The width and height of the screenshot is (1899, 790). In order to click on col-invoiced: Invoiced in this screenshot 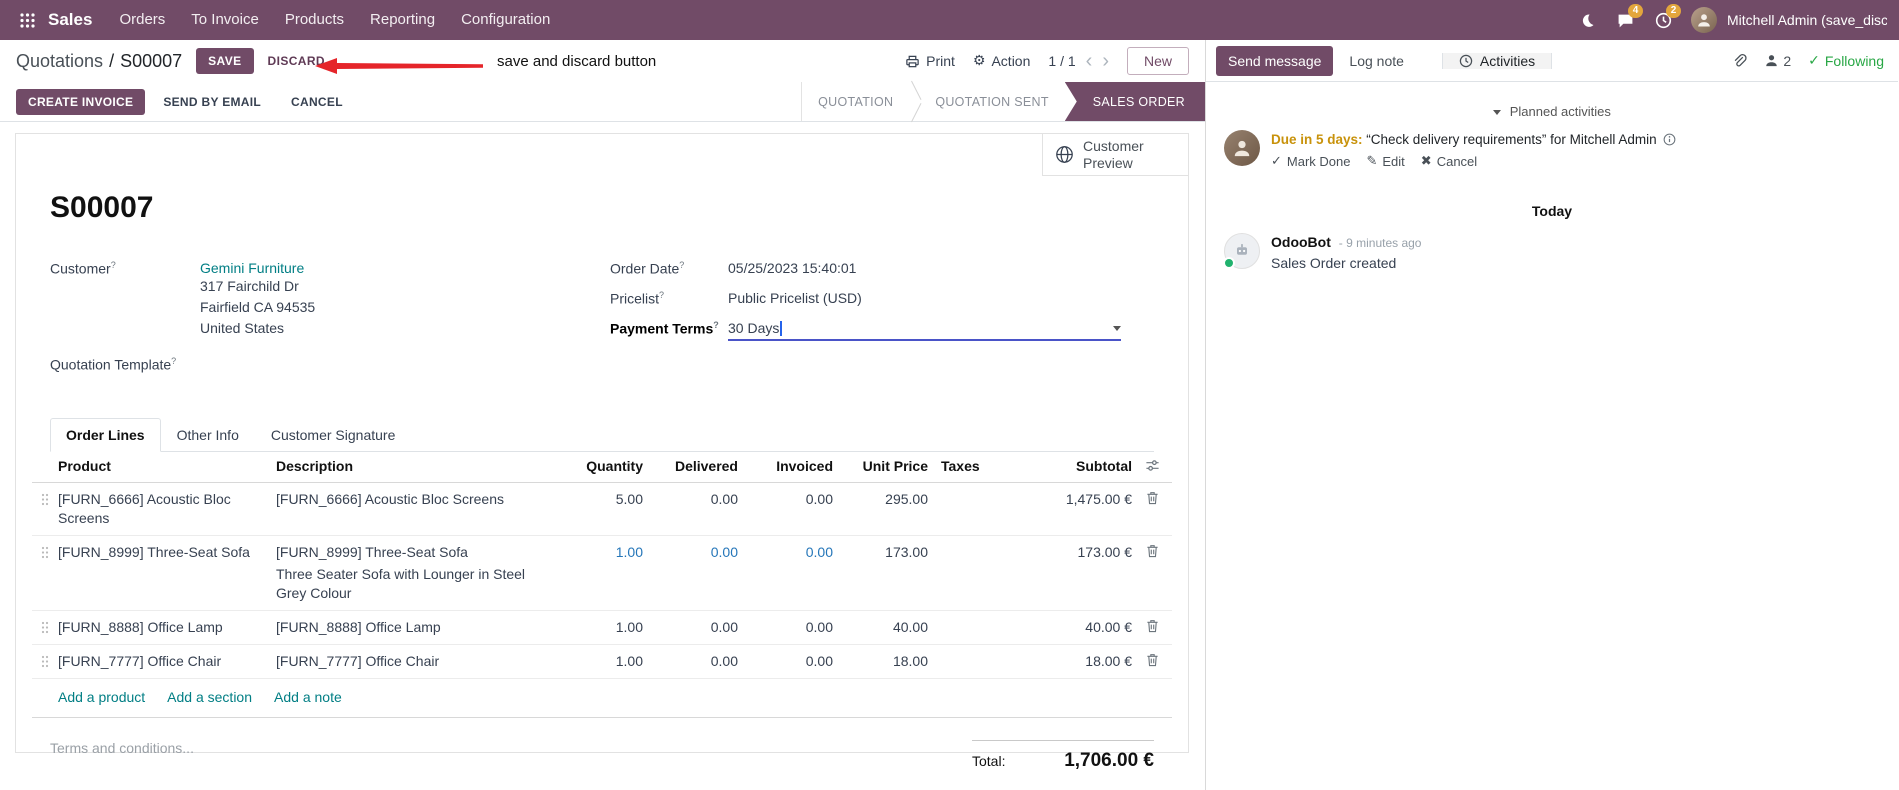, I will do `click(785, 466)`.